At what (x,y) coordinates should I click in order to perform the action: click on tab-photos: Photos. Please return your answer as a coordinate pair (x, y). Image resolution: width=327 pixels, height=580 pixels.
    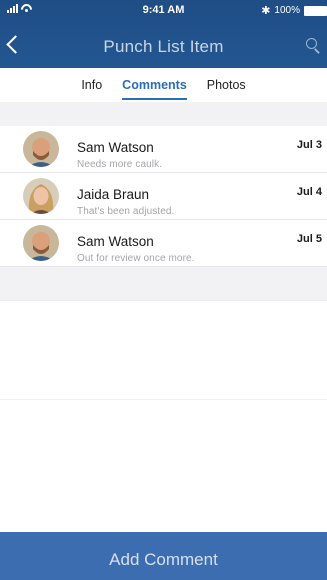
    Looking at the image, I should click on (226, 85).